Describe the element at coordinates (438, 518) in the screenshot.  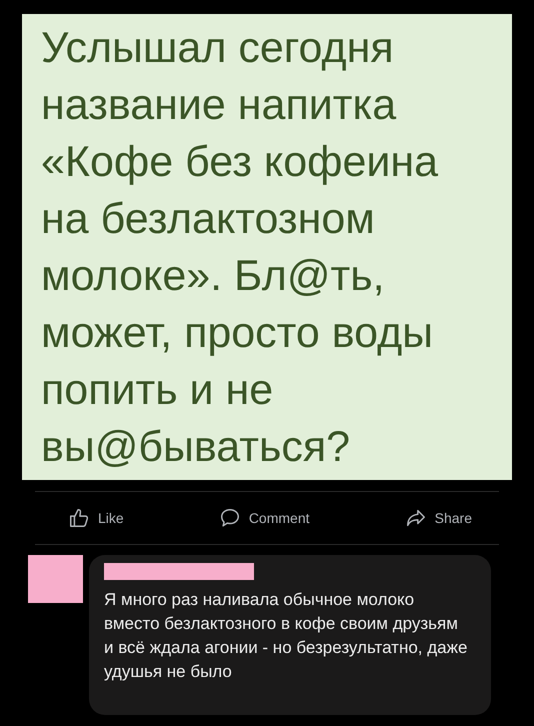
I see `share-button: Share` at that location.